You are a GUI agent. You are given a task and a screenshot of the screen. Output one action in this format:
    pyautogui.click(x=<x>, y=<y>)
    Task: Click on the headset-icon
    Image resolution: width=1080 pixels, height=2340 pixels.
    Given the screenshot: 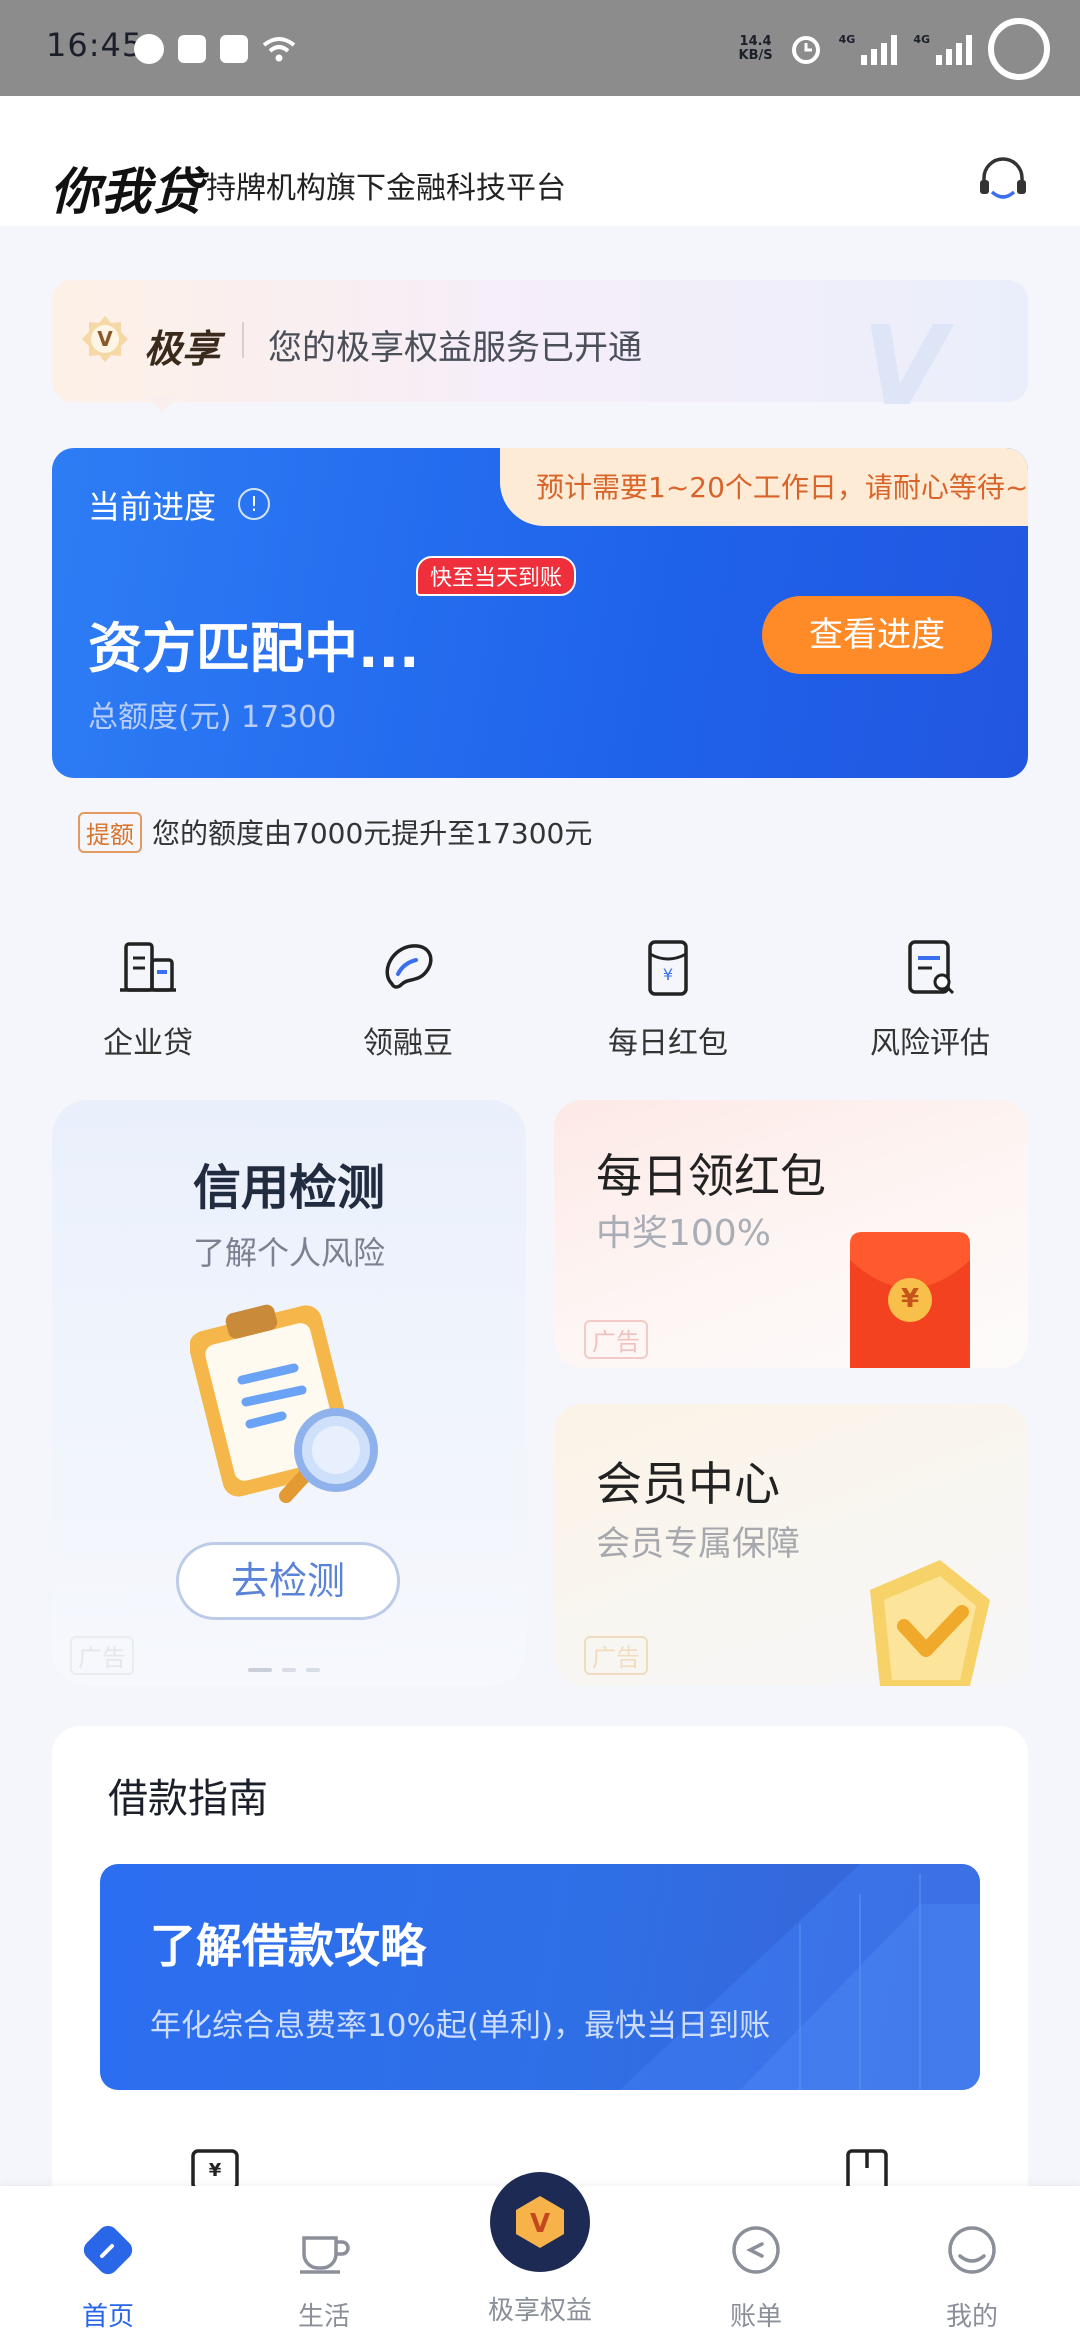 What is the action you would take?
    pyautogui.click(x=1003, y=181)
    